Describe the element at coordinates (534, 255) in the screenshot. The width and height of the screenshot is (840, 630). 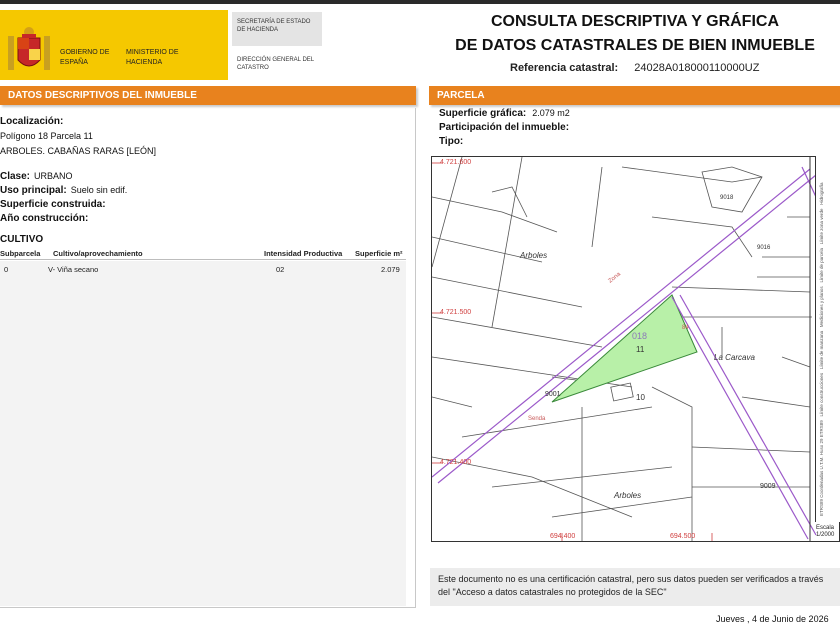
I see `place-arboles-1: Arboles` at that location.